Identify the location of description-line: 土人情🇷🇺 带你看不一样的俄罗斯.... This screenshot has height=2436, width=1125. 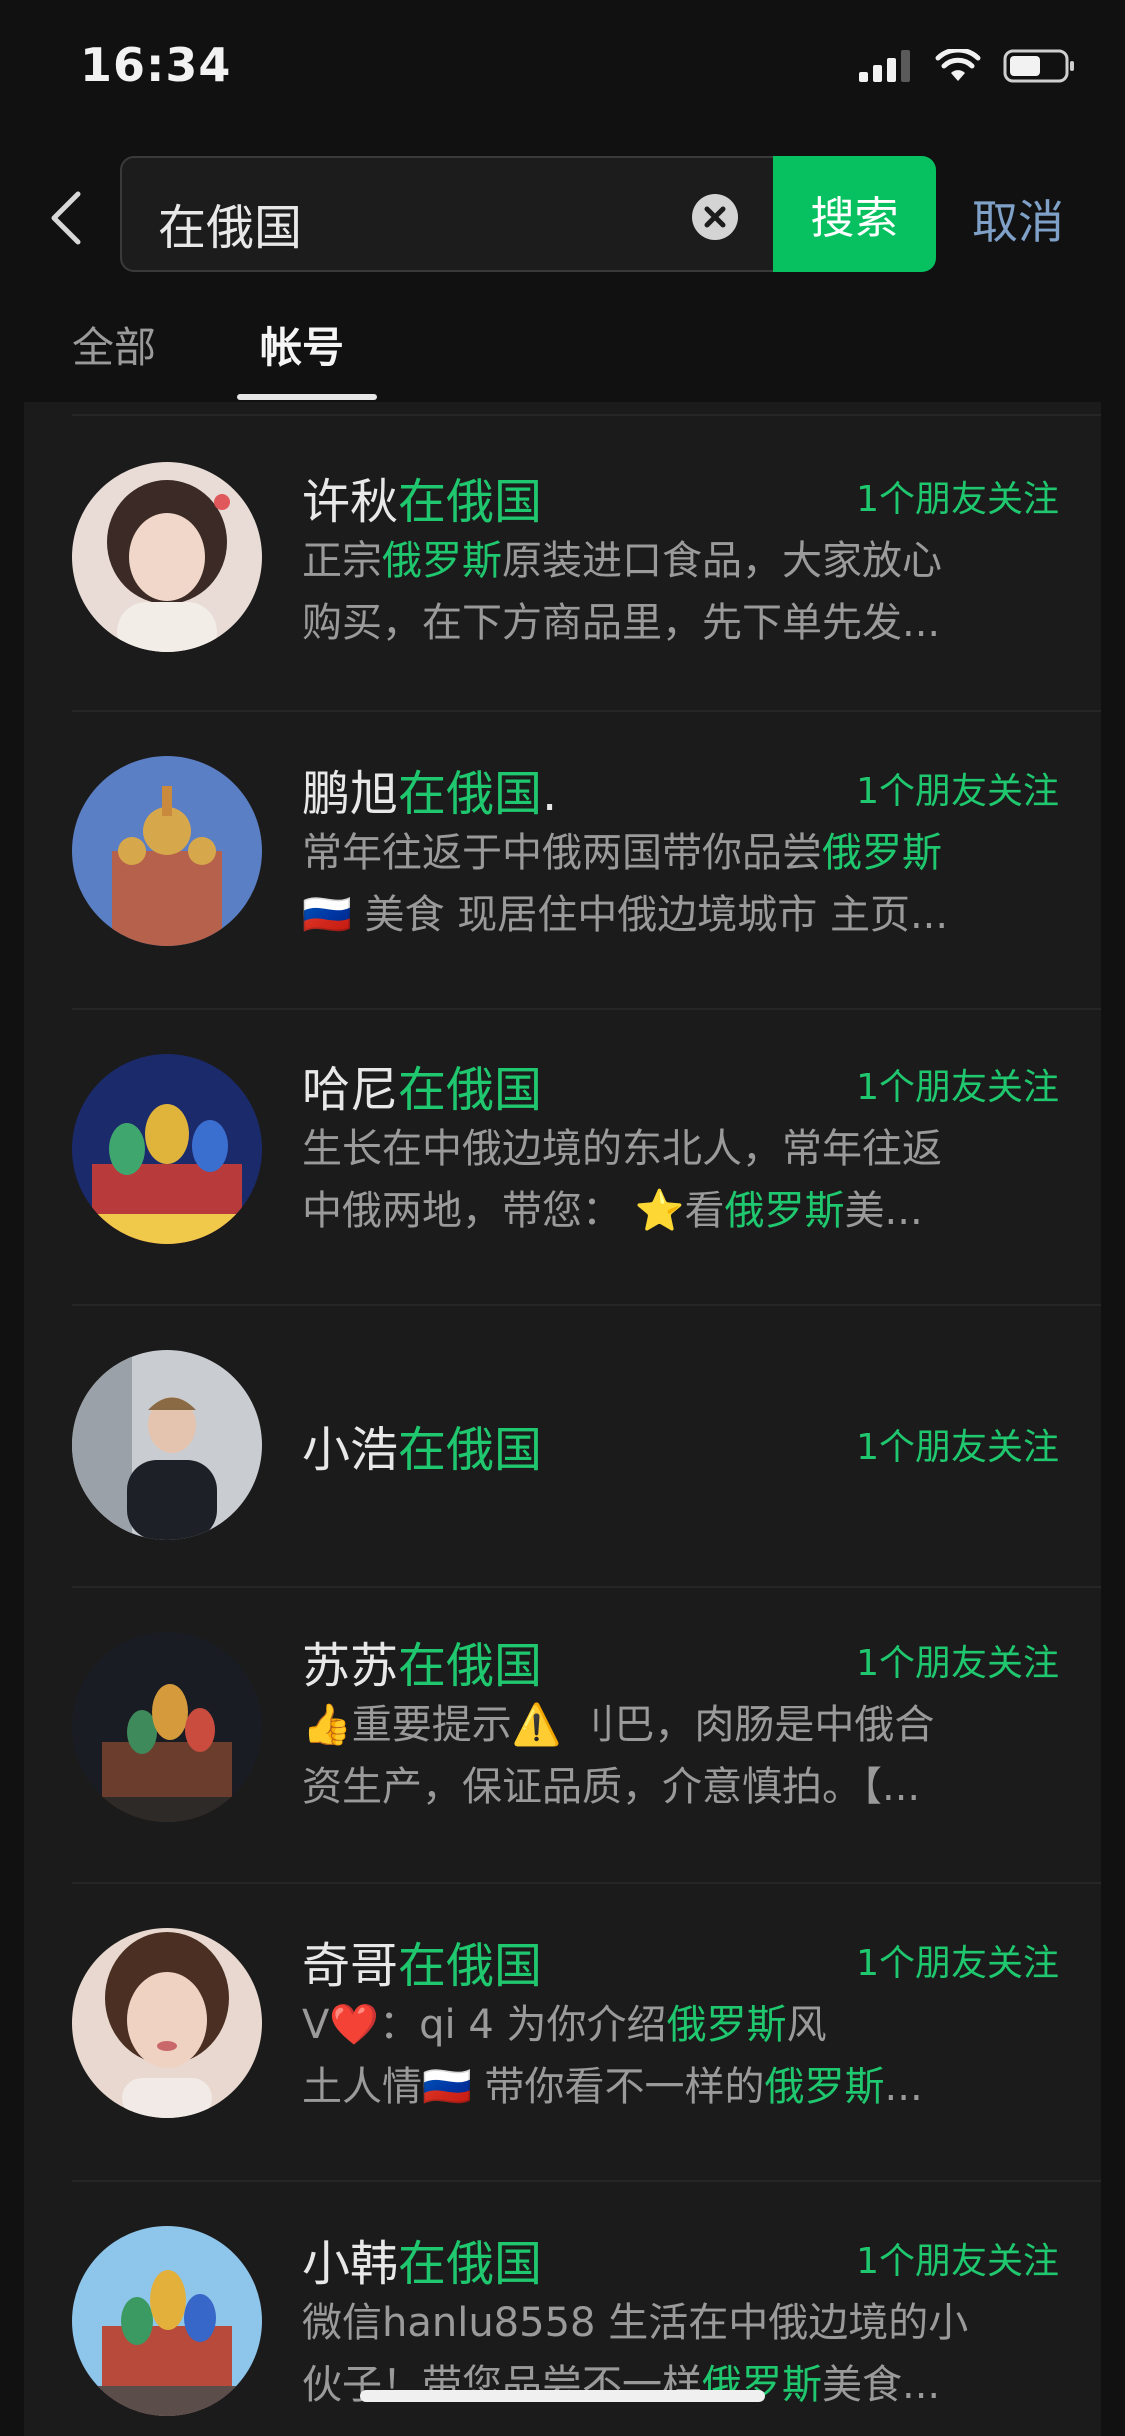
(672, 2087).